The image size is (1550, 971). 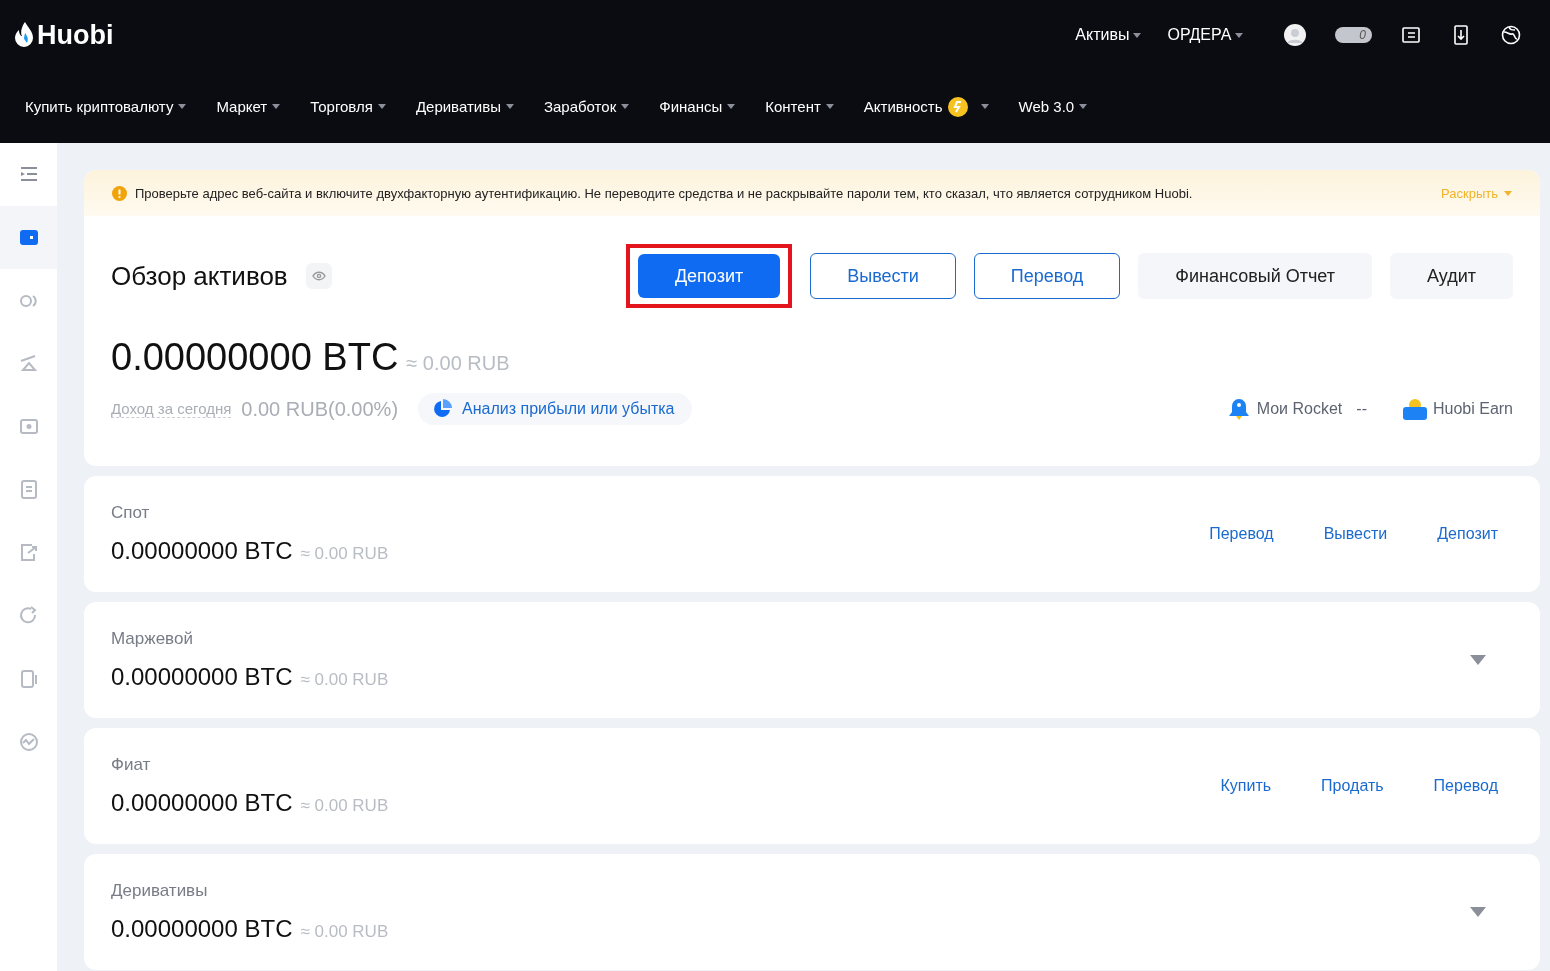 I want to click on action-link: Купить, so click(x=1246, y=786).